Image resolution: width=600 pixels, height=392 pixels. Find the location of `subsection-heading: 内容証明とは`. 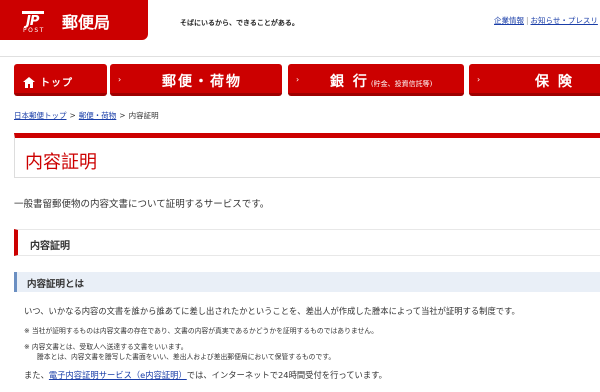

subsection-heading: 内容証明とは is located at coordinates (307, 282).